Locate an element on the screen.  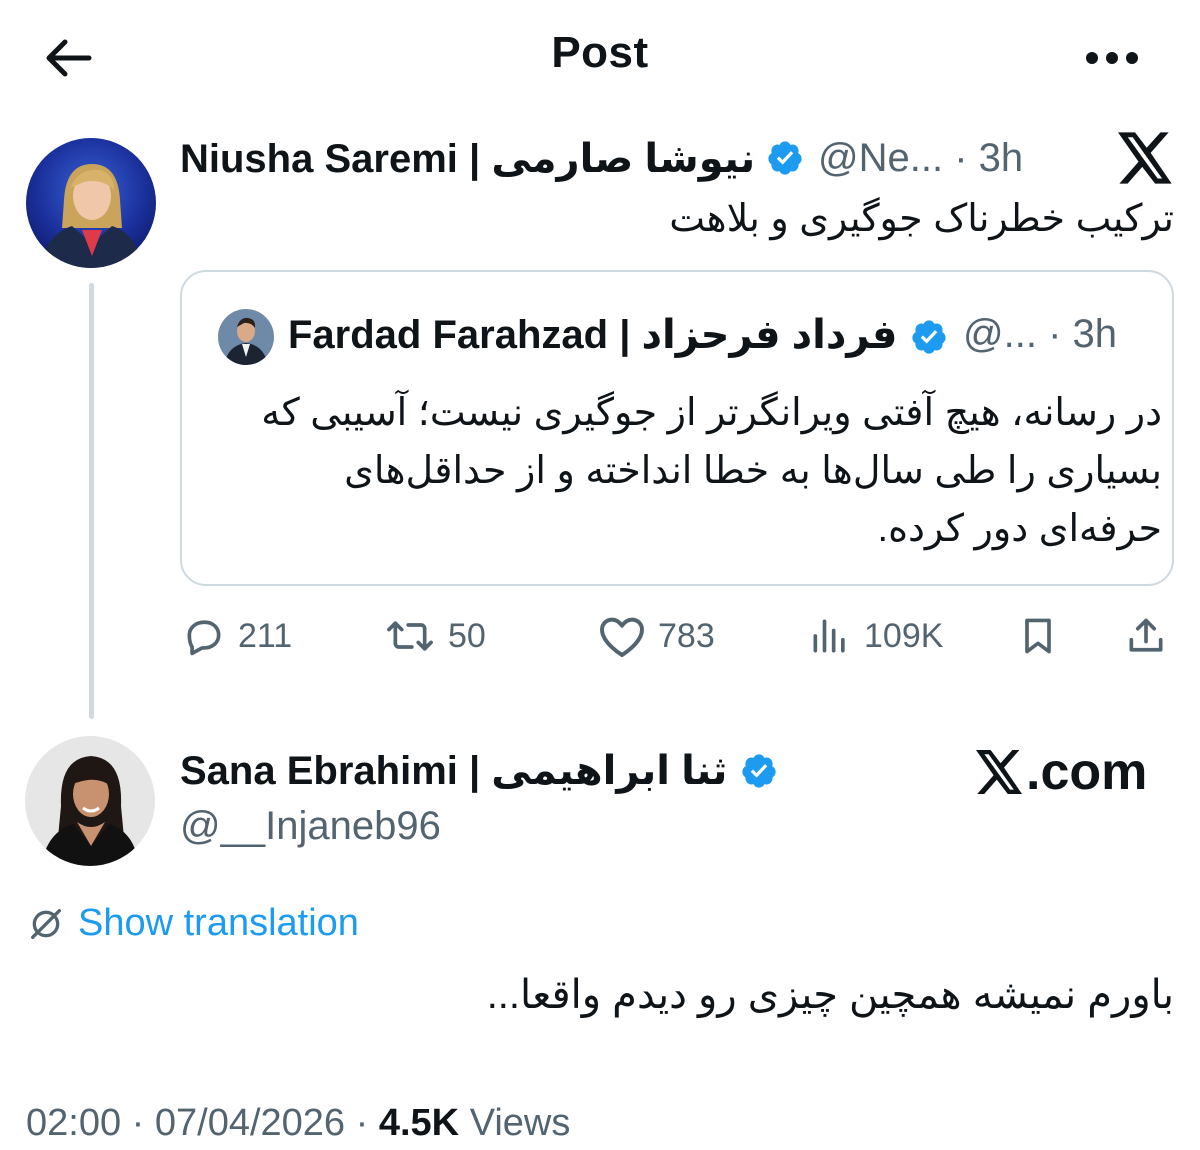
reply-button: 211 is located at coordinates (237, 636).